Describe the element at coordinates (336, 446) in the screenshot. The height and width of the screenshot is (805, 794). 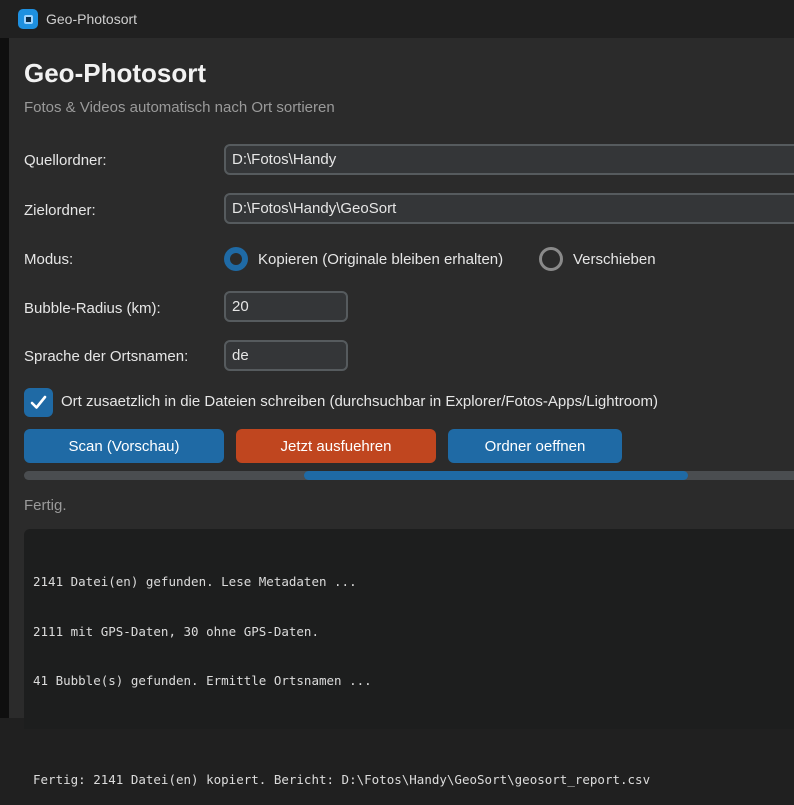
I see `run-button: Jetzt ausfuehren` at that location.